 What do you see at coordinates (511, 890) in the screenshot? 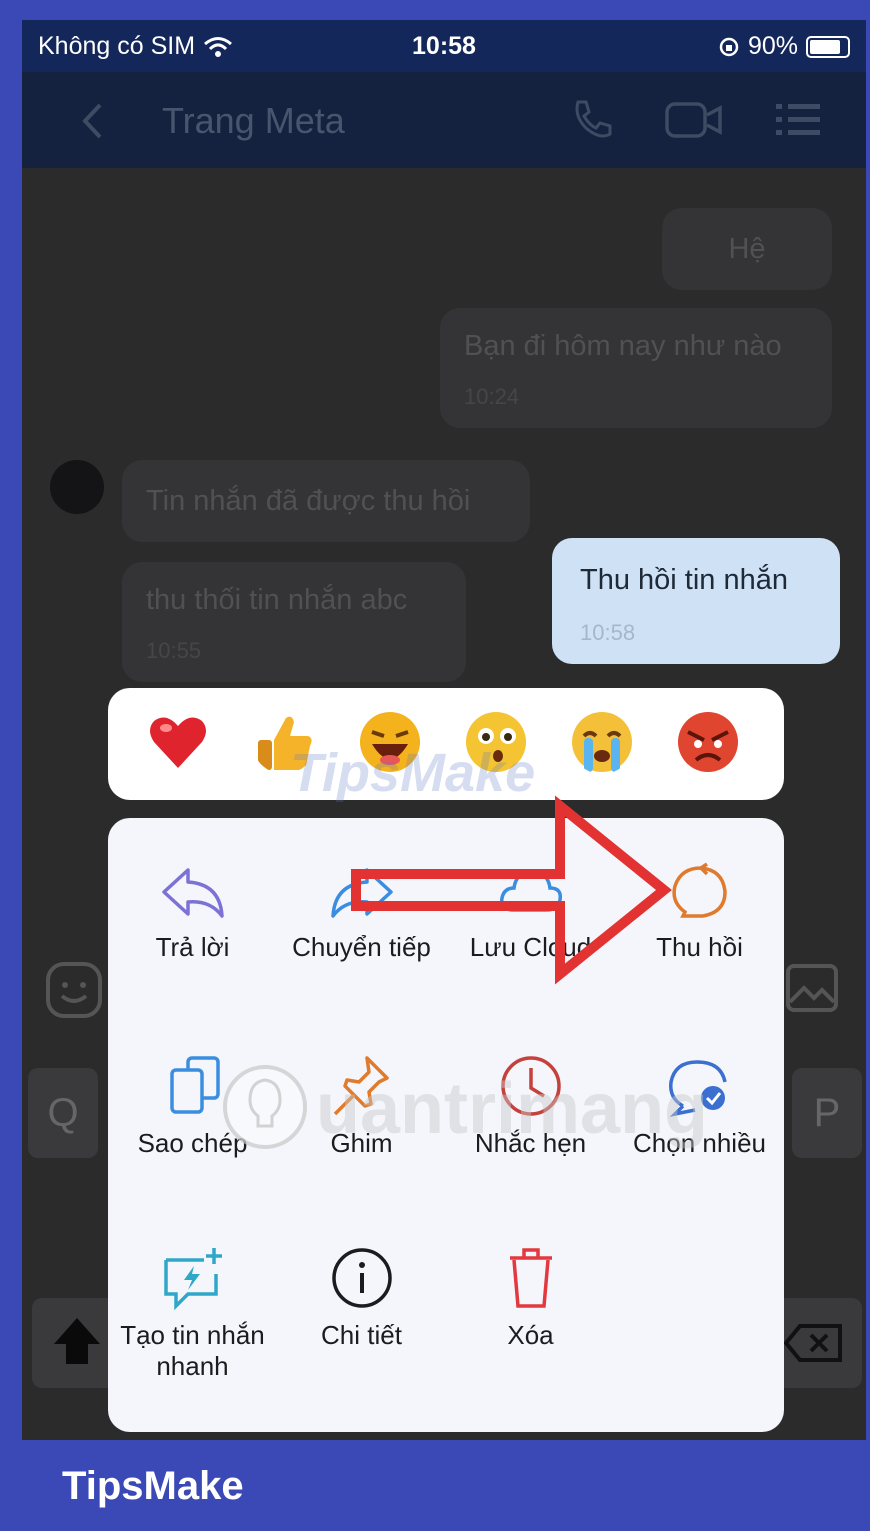
I see `annotation-arrow` at bounding box center [511, 890].